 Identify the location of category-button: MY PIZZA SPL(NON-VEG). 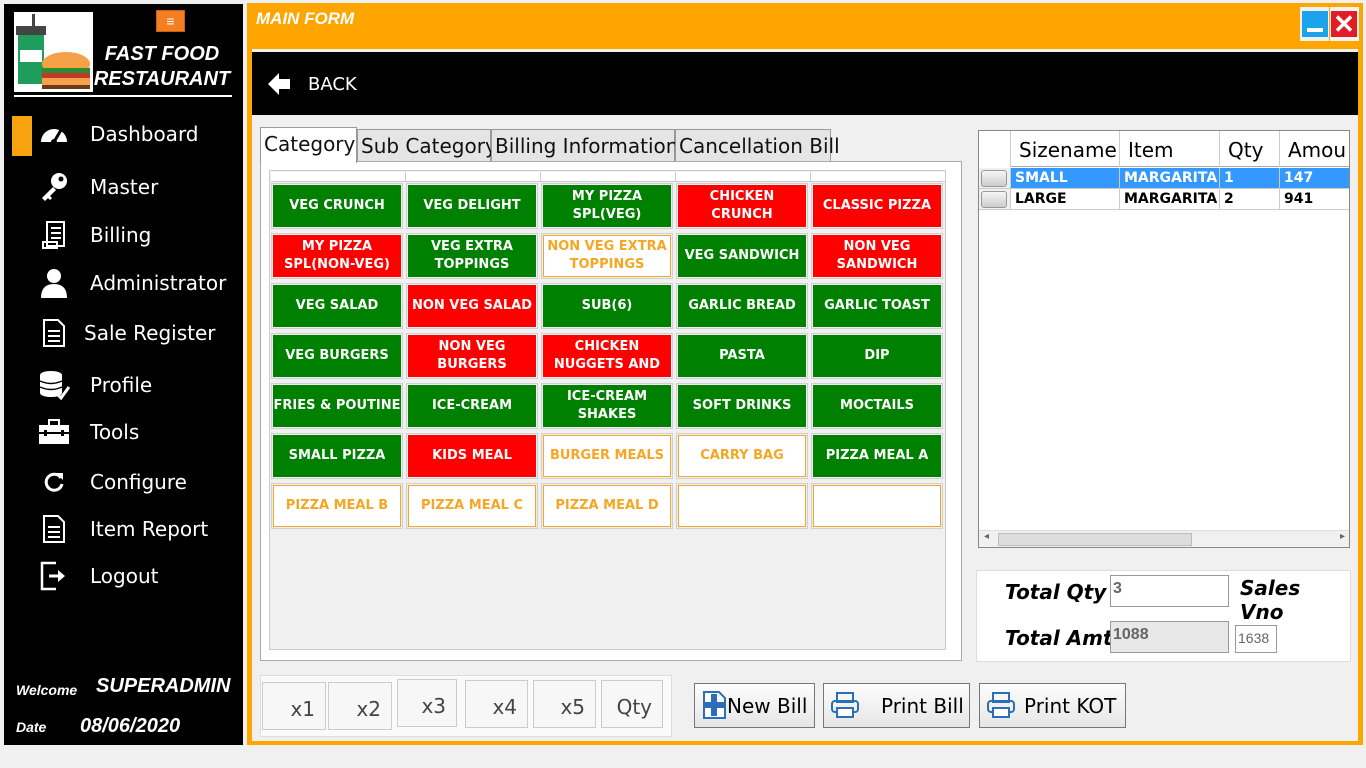
(337, 256).